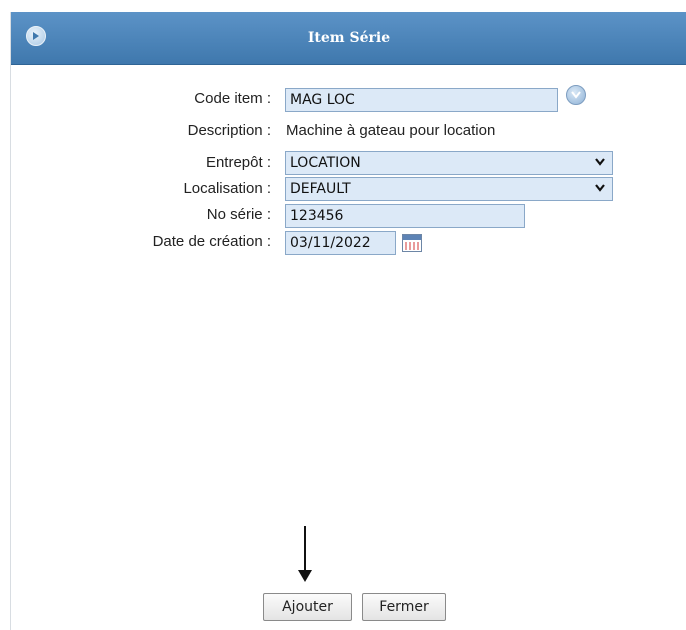  What do you see at coordinates (238, 214) in the screenshot?
I see `no-serie-label: No série :` at bounding box center [238, 214].